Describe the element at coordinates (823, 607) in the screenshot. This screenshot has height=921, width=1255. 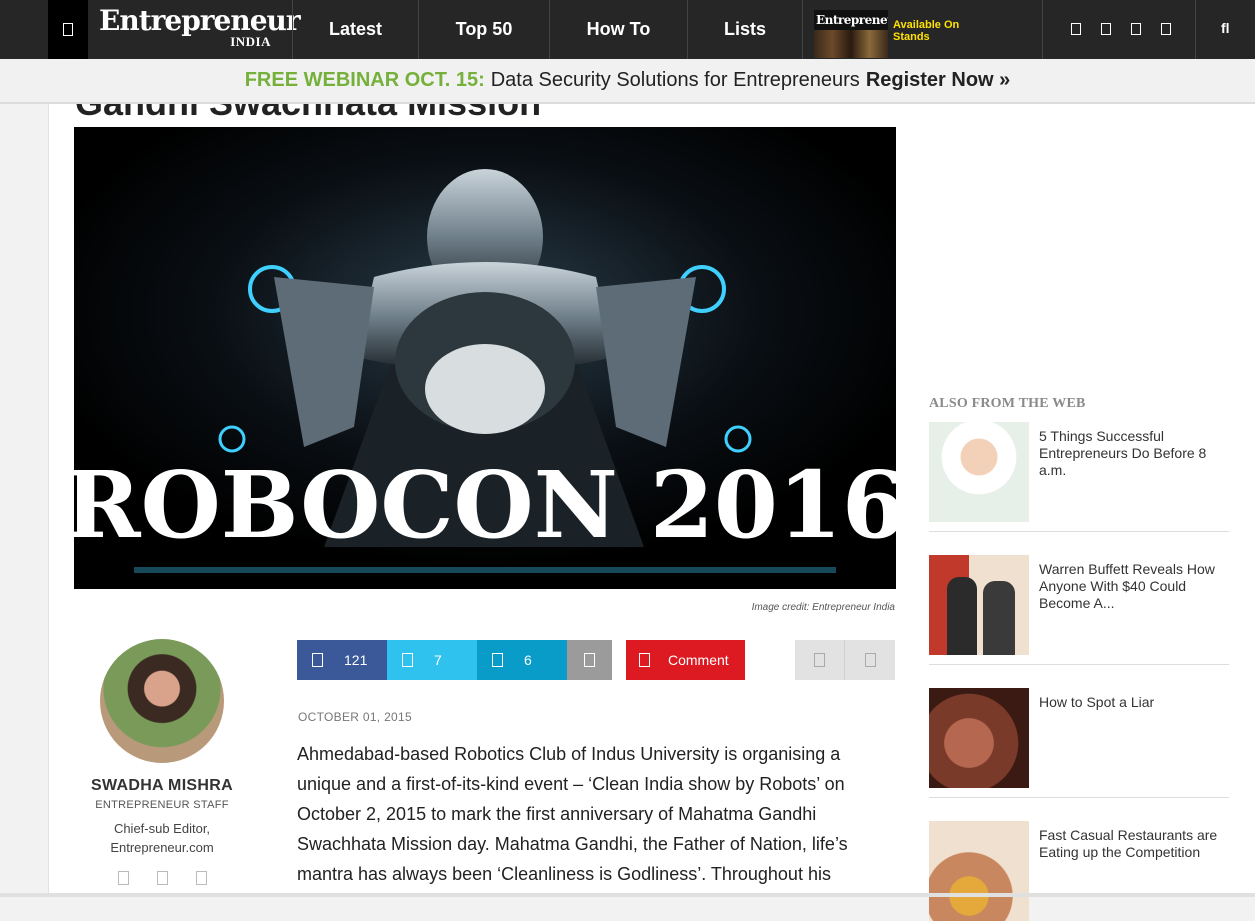
I see `image-credit: Image credit: Entrepreneur India` at that location.